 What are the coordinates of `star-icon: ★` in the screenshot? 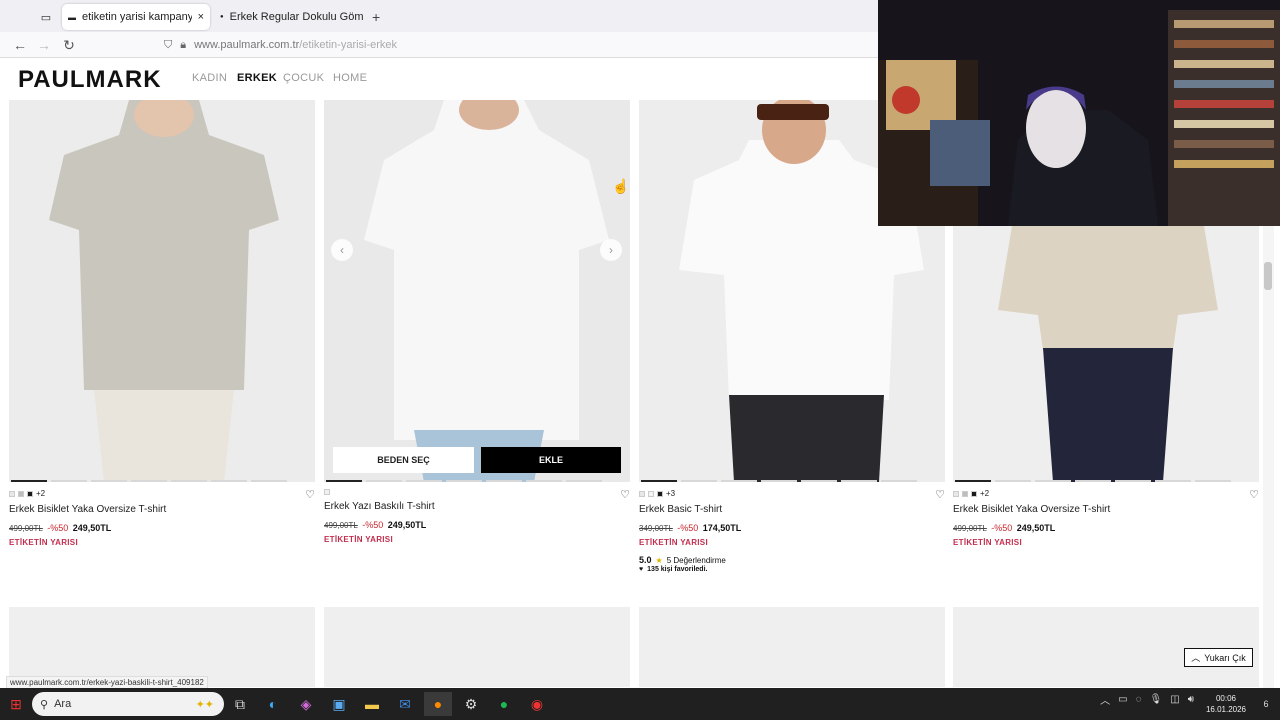 It's located at (659, 560).